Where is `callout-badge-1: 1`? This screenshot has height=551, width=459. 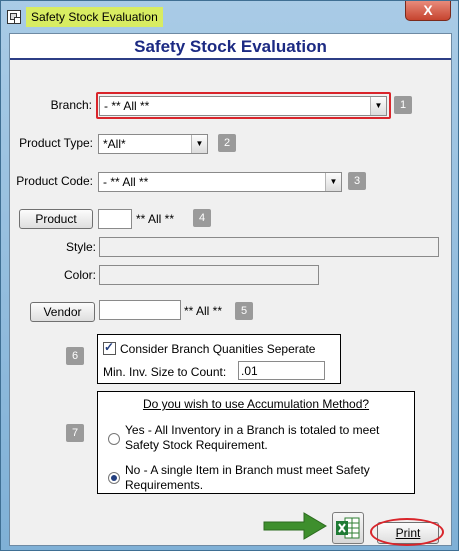 callout-badge-1: 1 is located at coordinates (403, 105).